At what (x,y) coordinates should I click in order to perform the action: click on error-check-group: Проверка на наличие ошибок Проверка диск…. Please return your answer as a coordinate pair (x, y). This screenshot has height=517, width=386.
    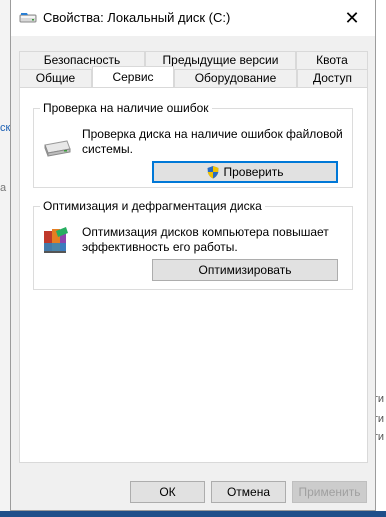
    Looking at the image, I should click on (193, 144).